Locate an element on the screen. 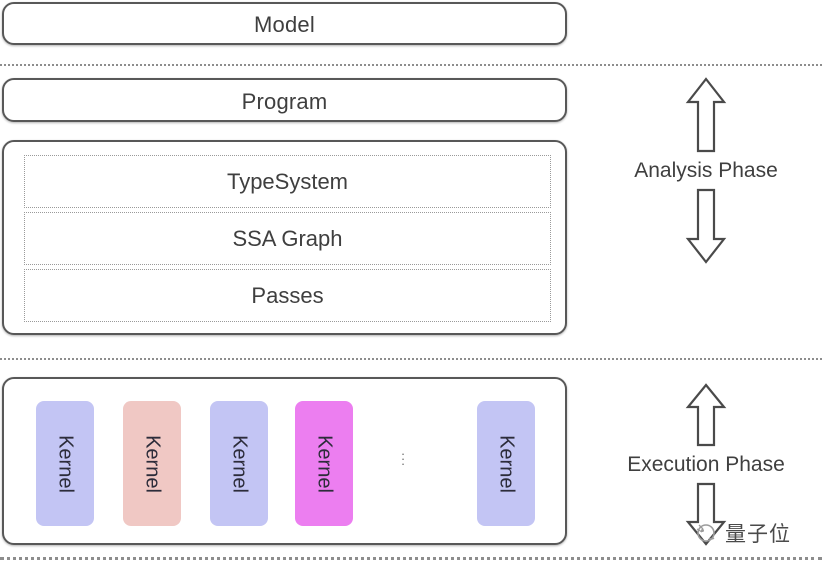 This screenshot has width=822, height=566. kernel-ellipsis: · · · is located at coordinates (403, 459).